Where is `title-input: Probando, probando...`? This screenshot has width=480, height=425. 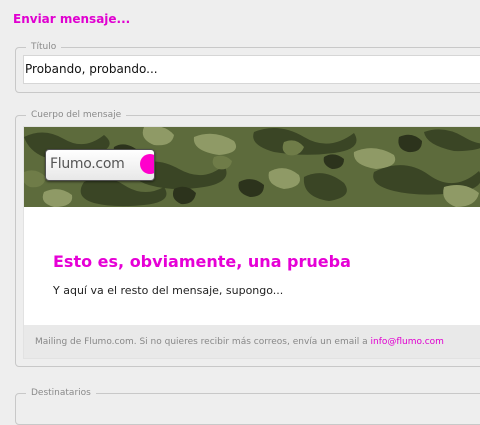 title-input: Probando, probando... is located at coordinates (251, 69).